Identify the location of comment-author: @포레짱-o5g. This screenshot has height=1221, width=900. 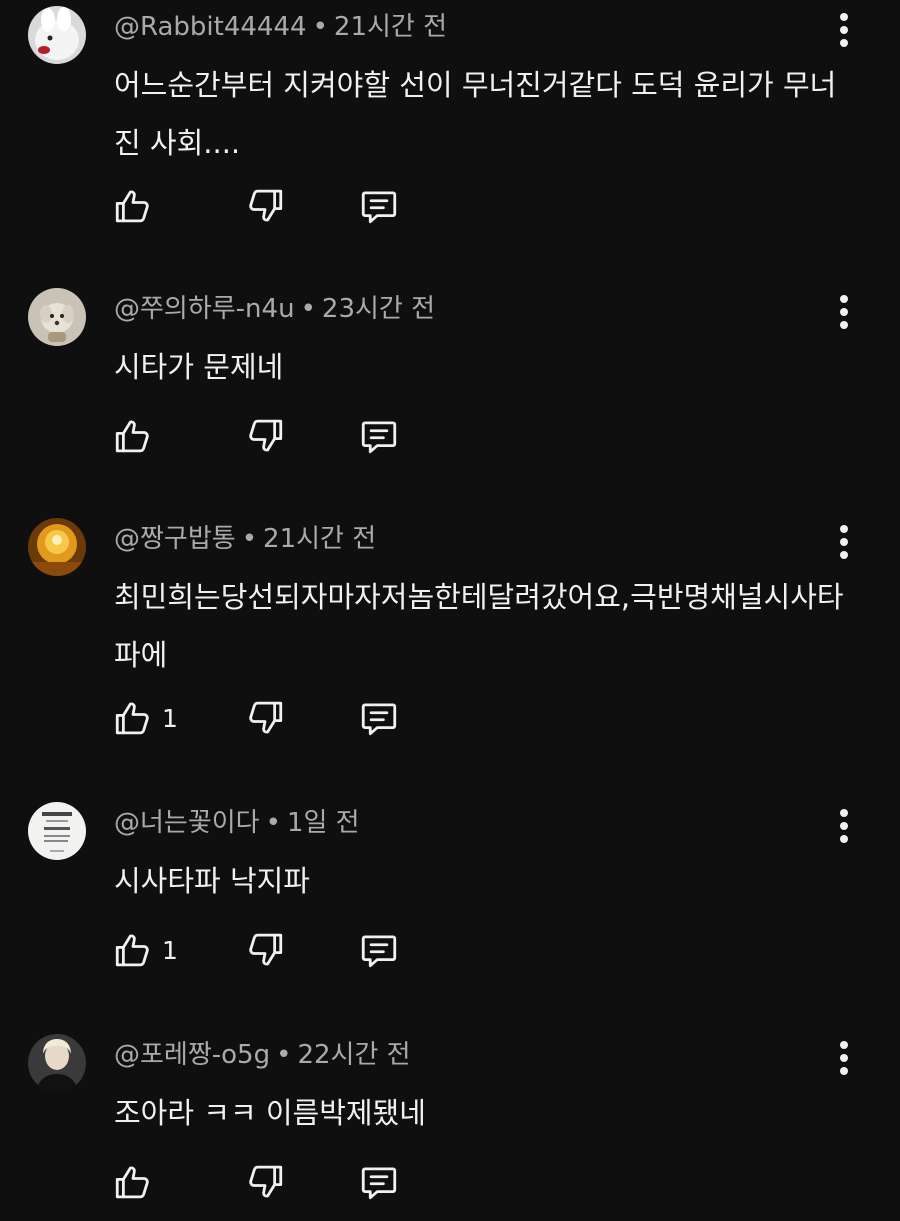
(192, 1055).